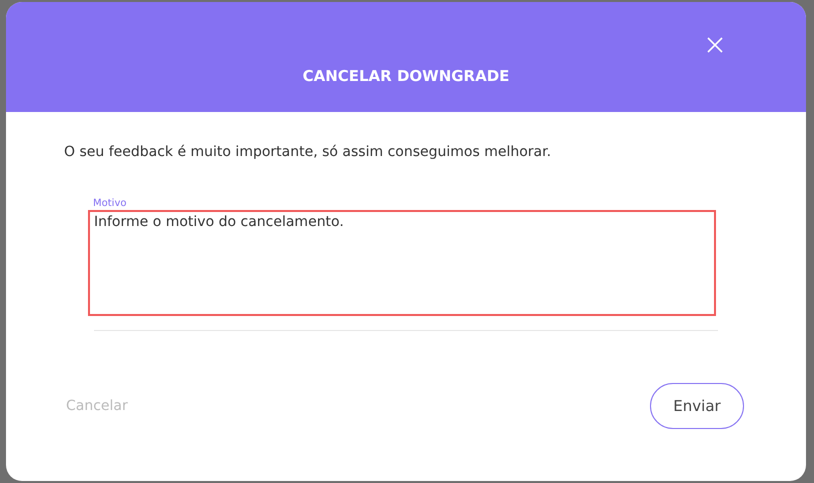  I want to click on close-icon, so click(715, 45).